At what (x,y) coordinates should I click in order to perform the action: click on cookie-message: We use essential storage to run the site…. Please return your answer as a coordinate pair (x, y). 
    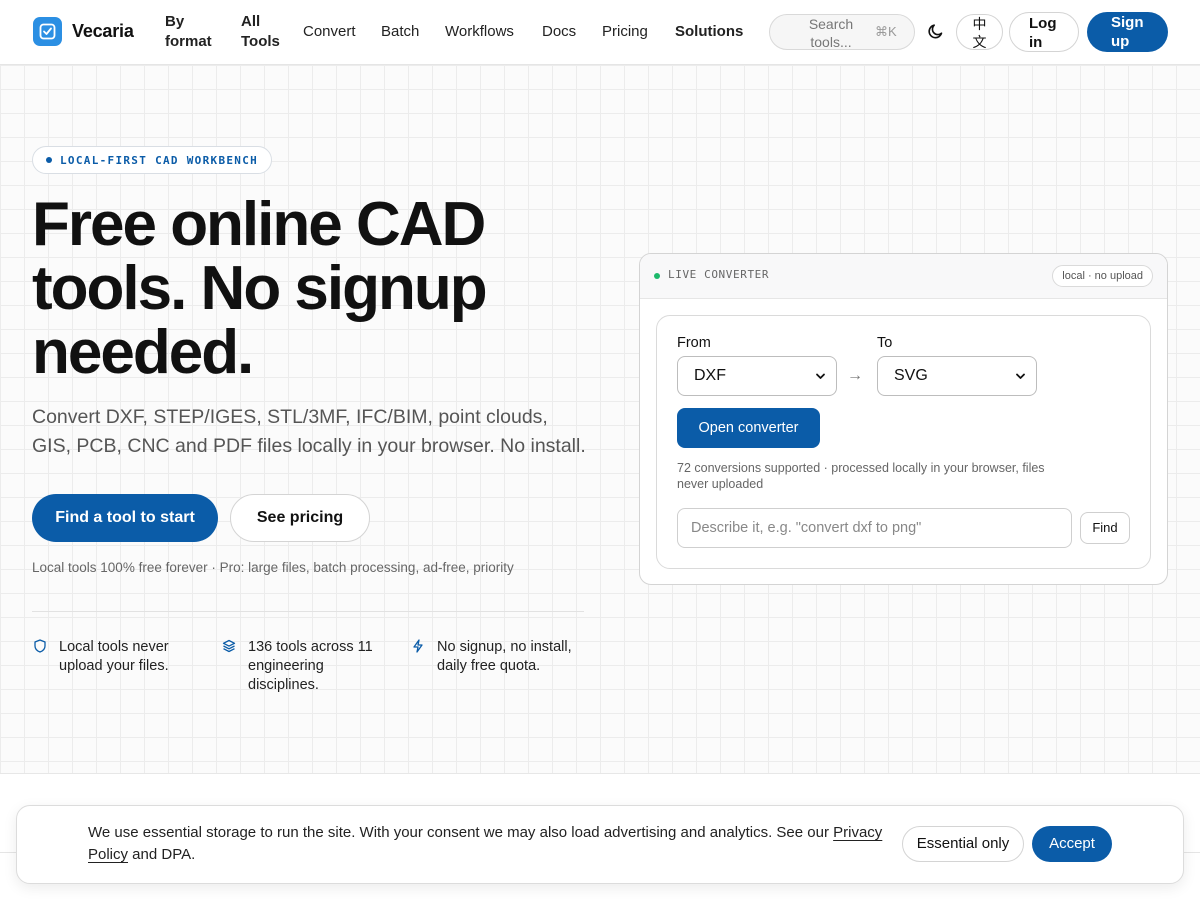
    Looking at the image, I should click on (488, 844).